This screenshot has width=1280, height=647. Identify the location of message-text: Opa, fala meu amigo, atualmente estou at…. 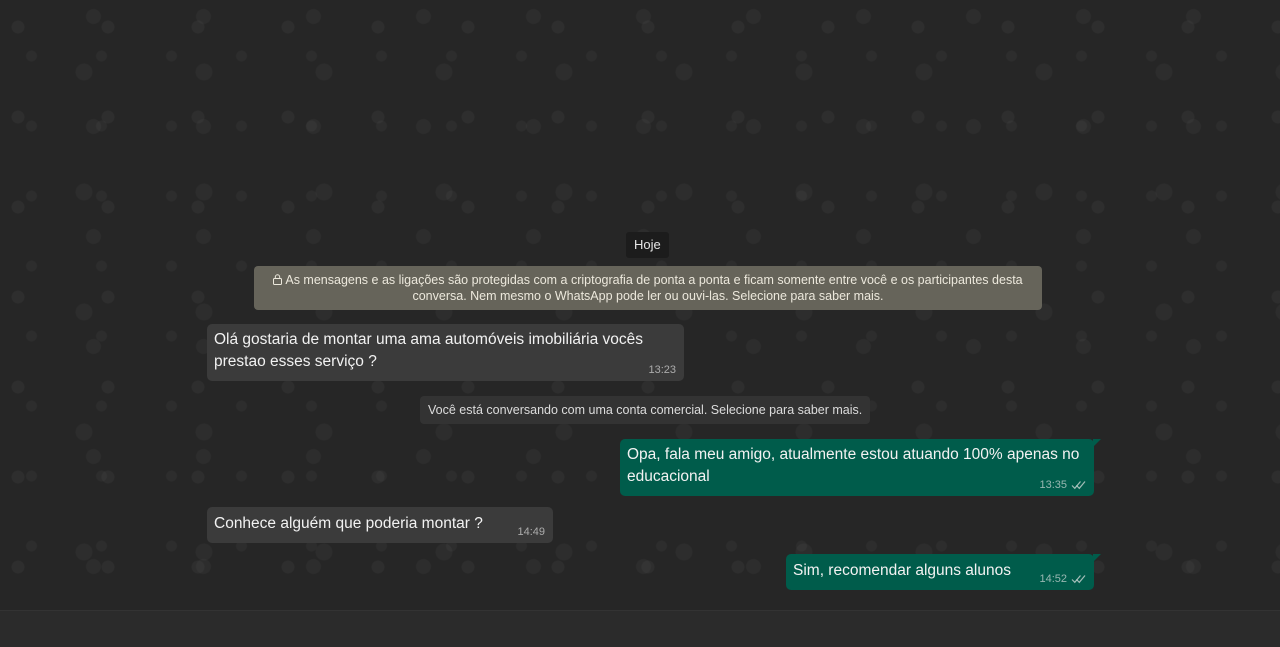
(853, 465).